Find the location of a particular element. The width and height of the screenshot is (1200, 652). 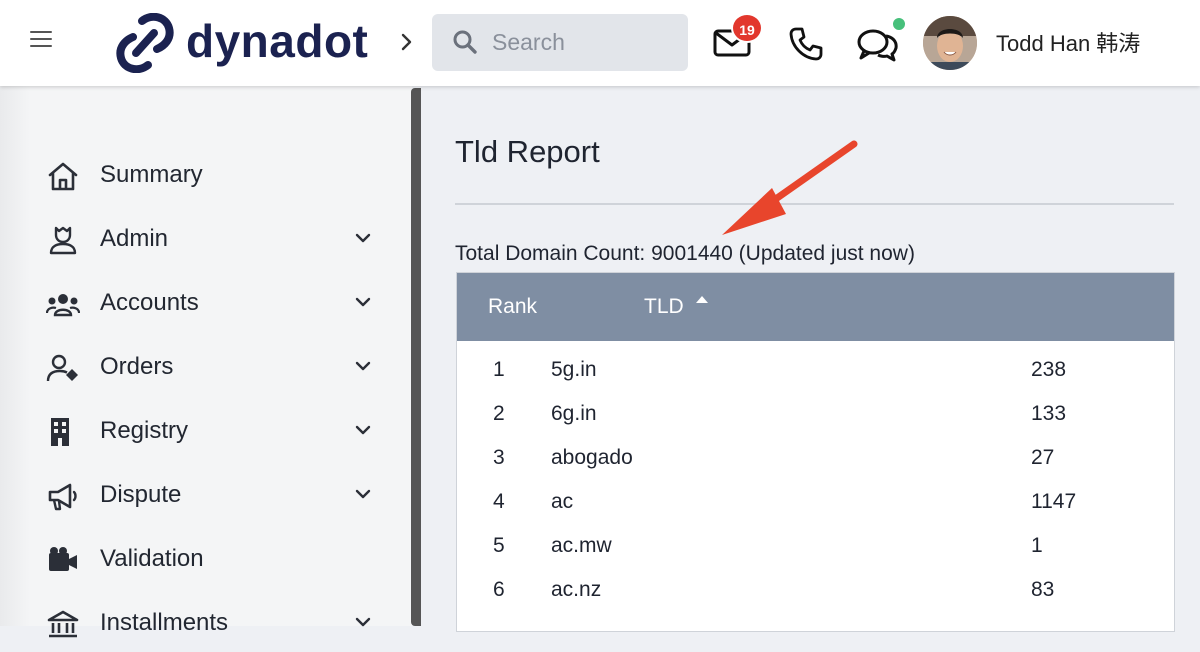

sidebar-item-label: Installments is located at coordinates (164, 622).